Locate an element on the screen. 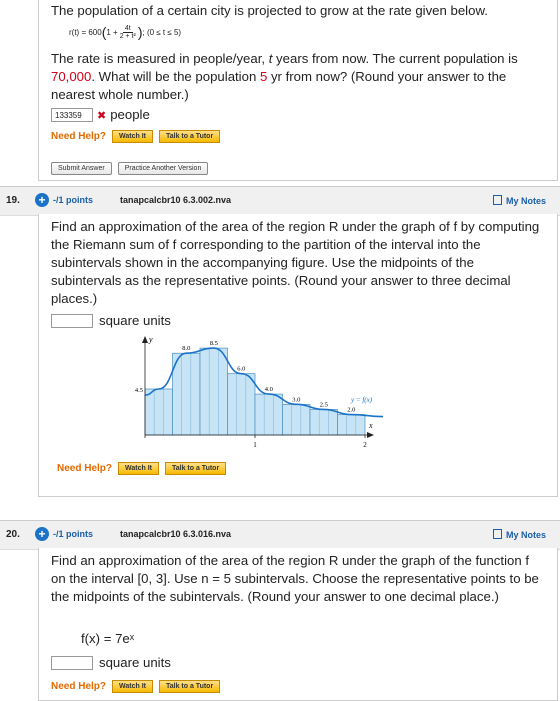  q19-answer-row: square units is located at coordinates (111, 321).